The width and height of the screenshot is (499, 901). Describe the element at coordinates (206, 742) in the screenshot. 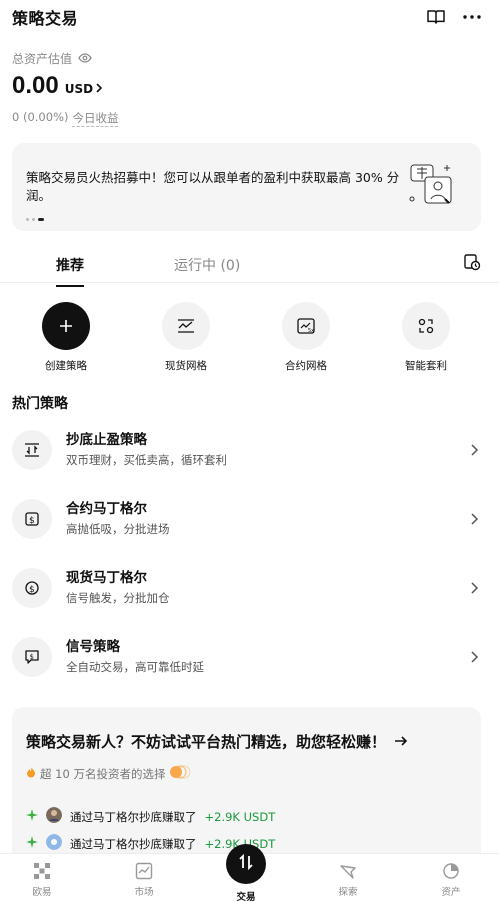

I see `promo-title: 策略交易新人？不妨试试平台热门精选，助您轻松赚！` at that location.